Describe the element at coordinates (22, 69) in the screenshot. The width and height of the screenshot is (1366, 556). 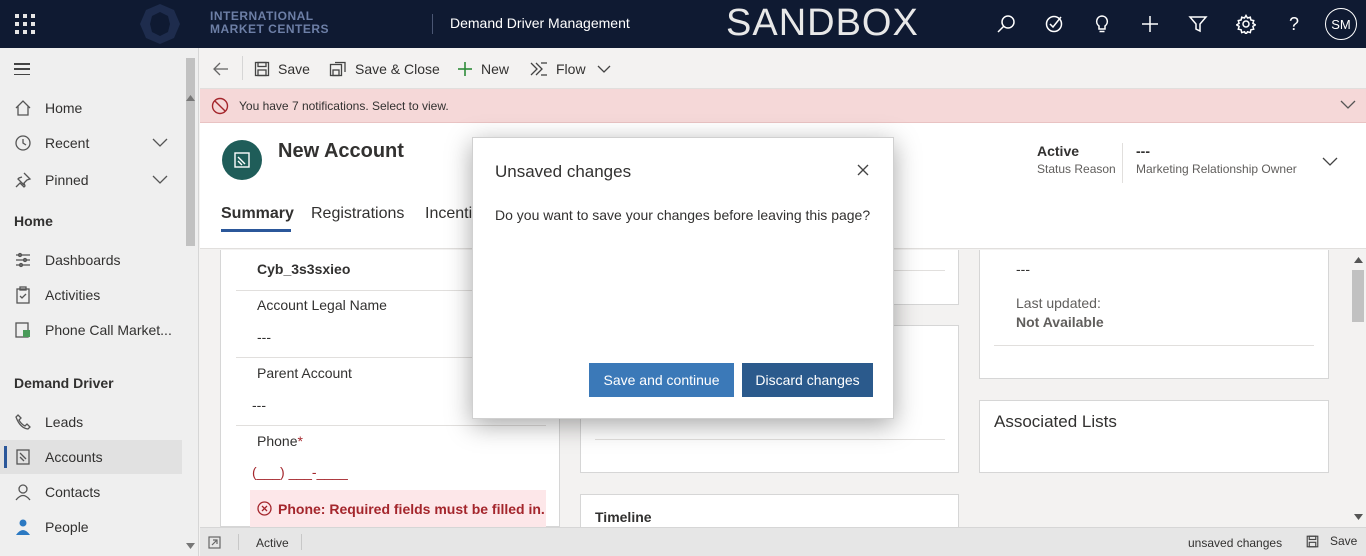
I see `hamburger-menu-icon` at that location.